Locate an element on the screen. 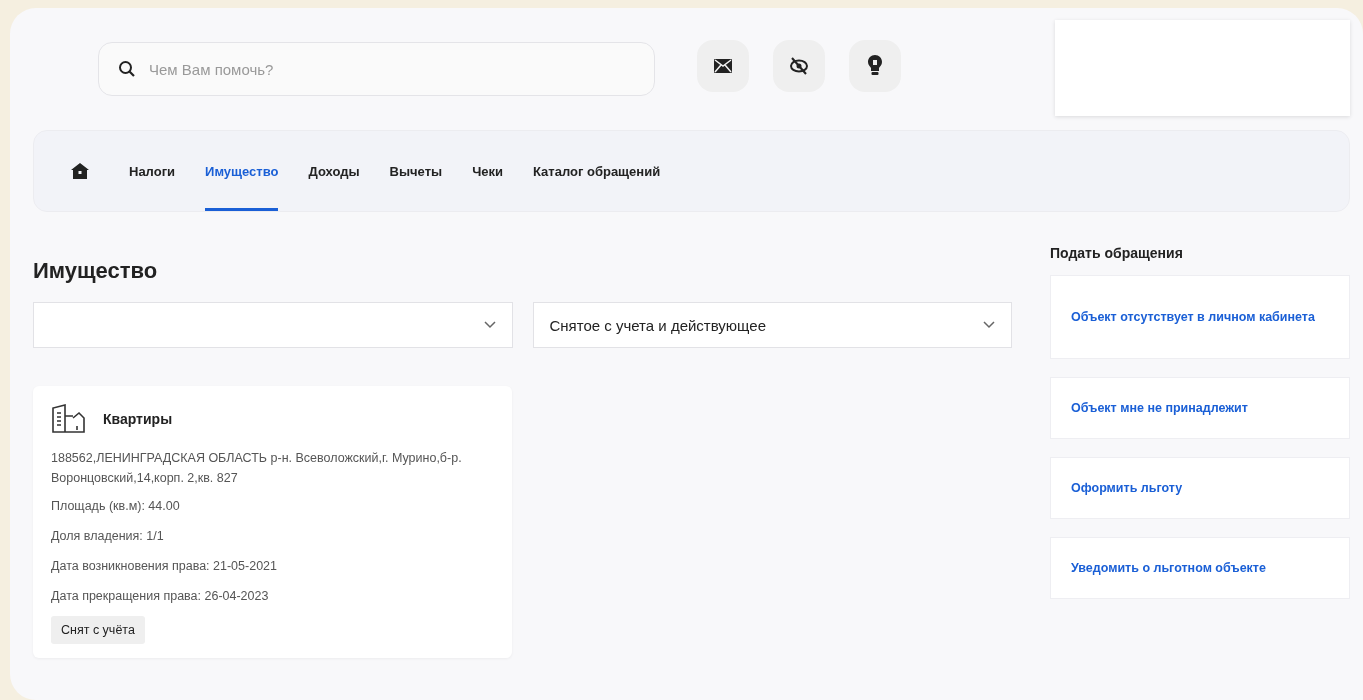  appeal-link: Оформить льготу is located at coordinates (1200, 488).